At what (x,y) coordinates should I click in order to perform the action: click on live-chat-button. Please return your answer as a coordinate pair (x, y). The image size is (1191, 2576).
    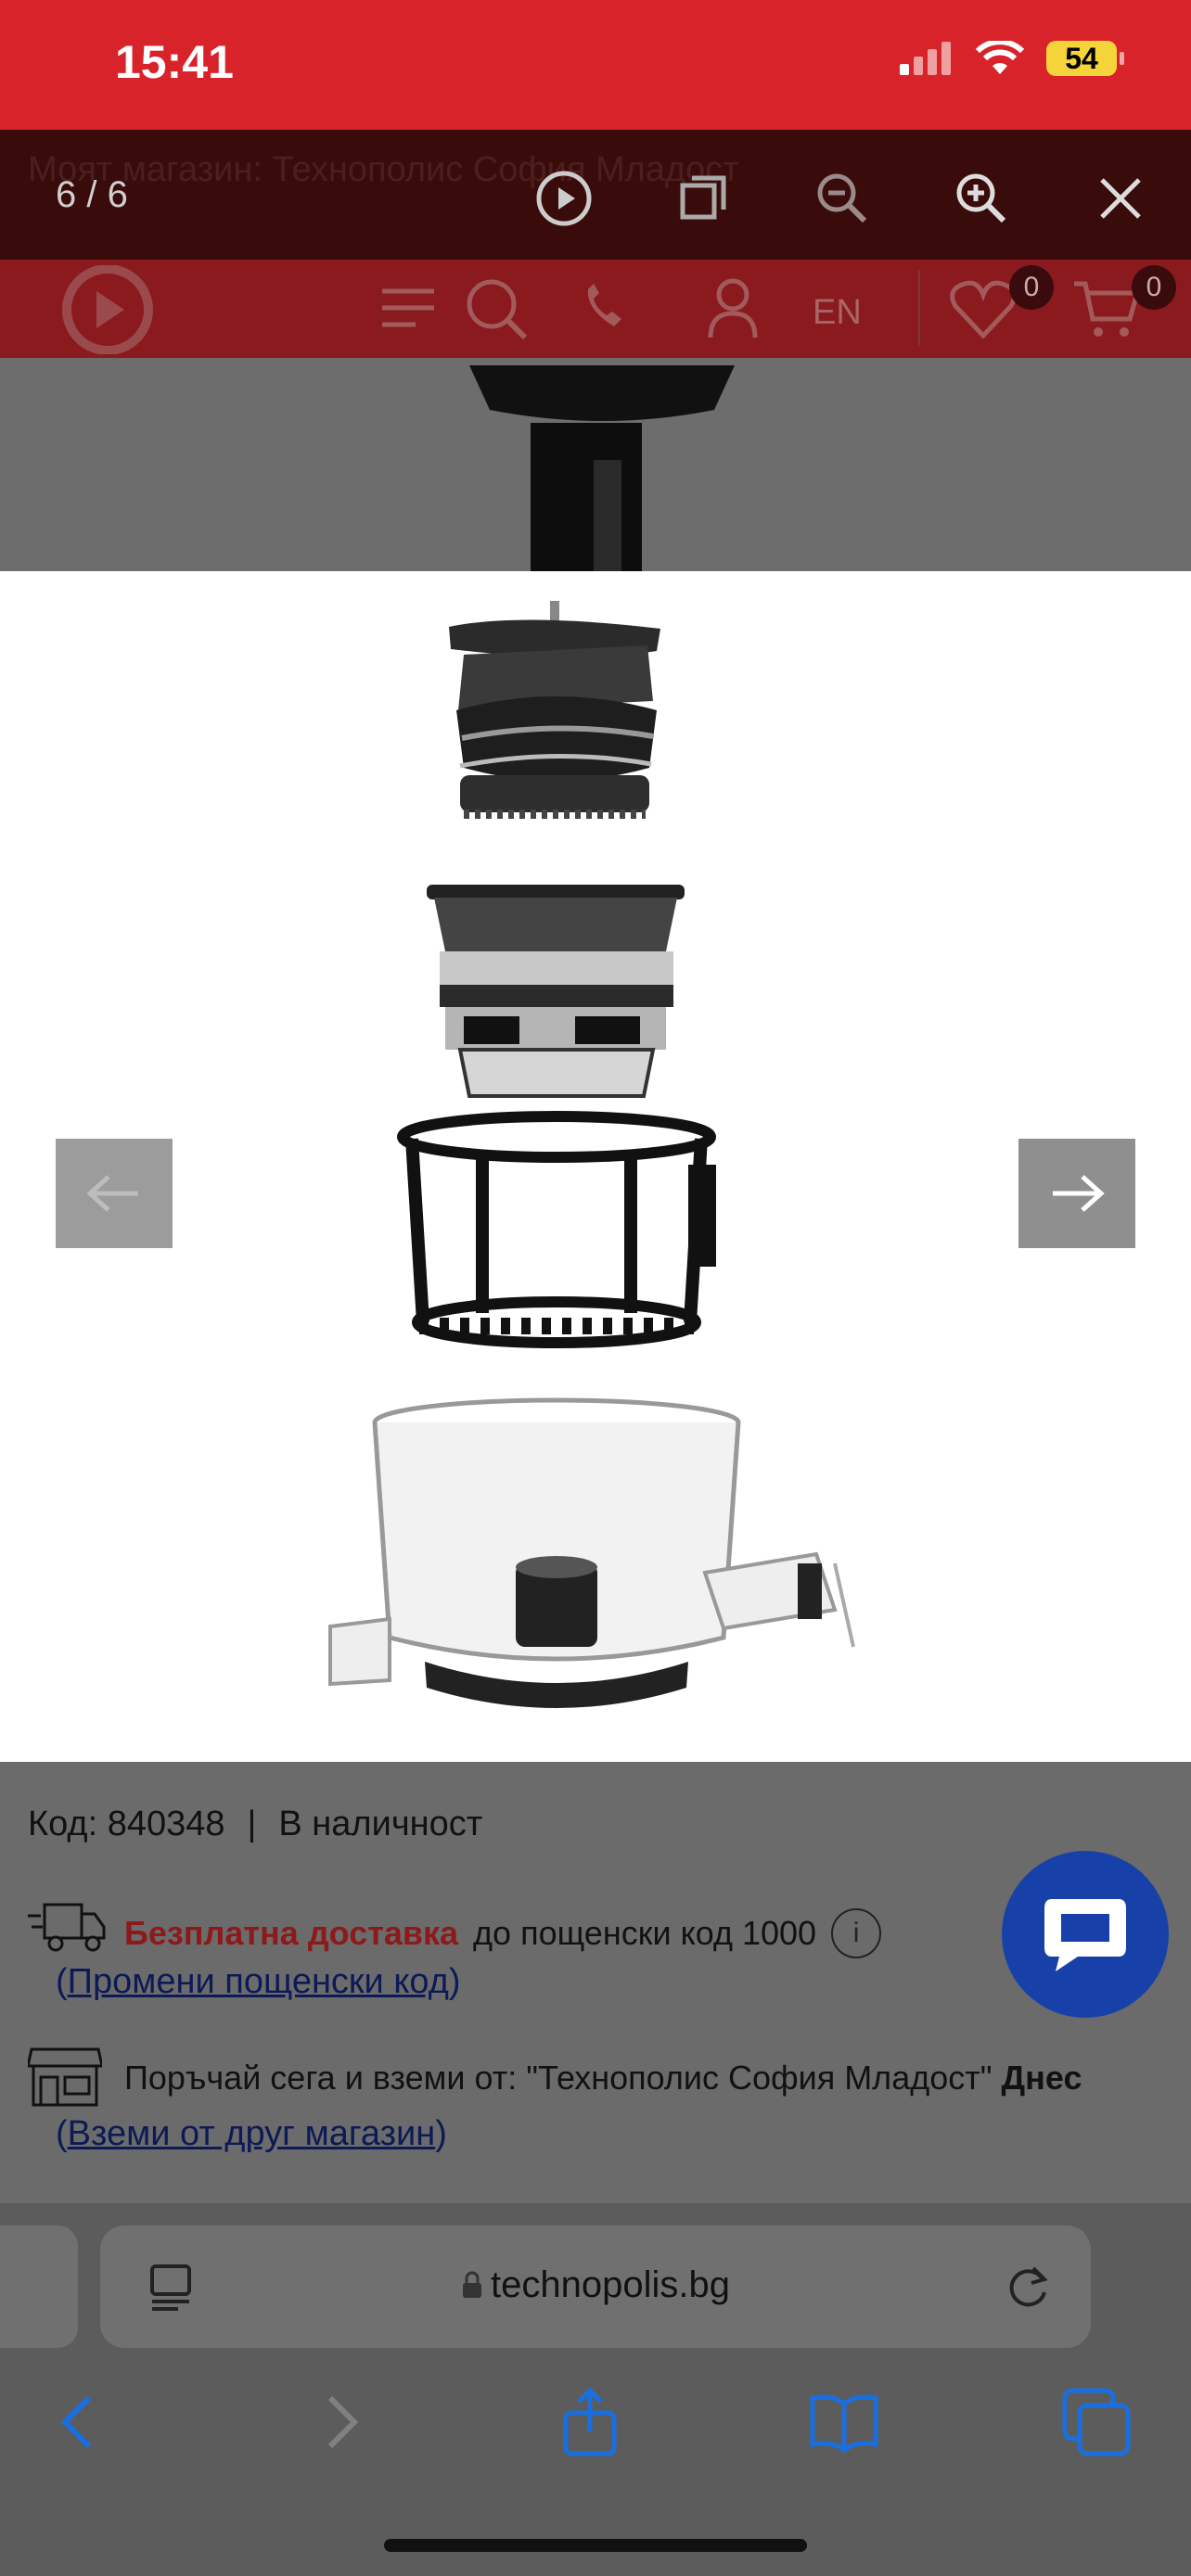
    Looking at the image, I should click on (1085, 1935).